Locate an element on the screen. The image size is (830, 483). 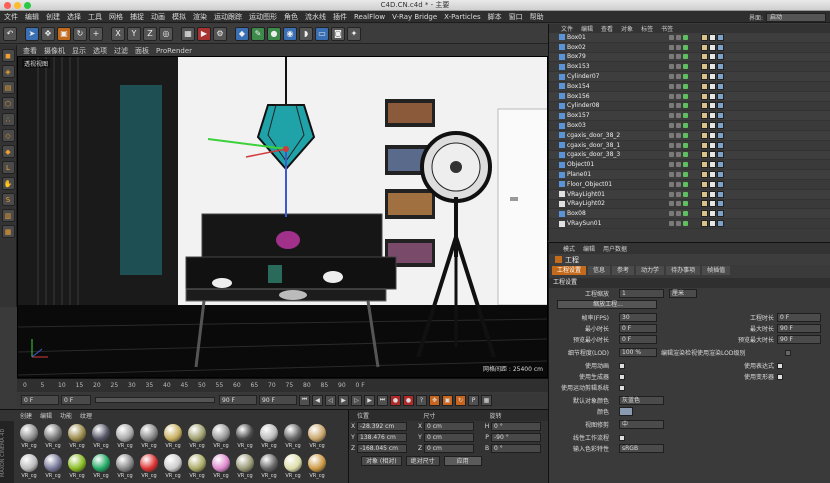
view-clip-dropdown: 中 is located at coordinates (641, 424).